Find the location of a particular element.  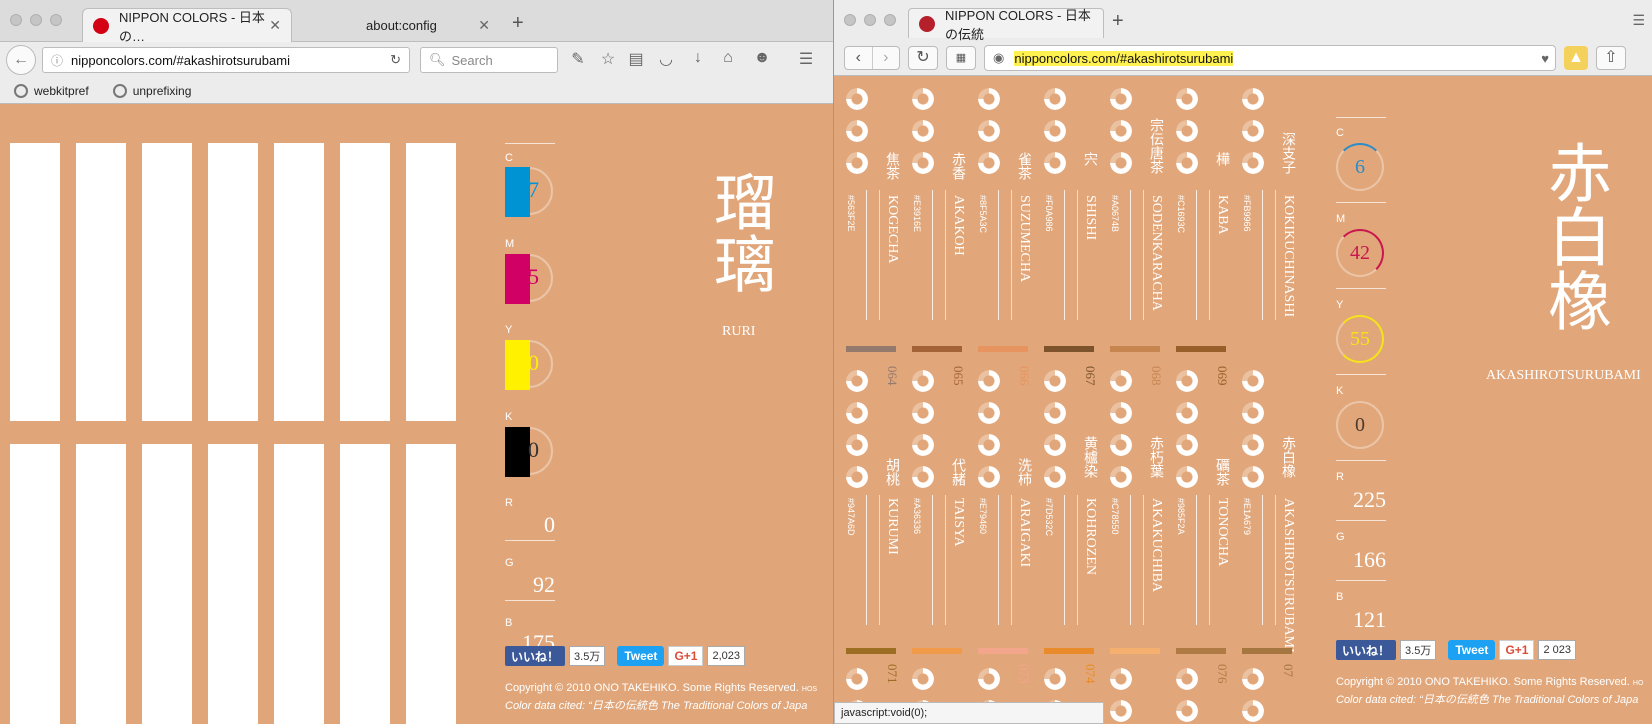

tab-nippon-colors: NIPPON COLORS - 日本の伝統 is located at coordinates (1006, 25).